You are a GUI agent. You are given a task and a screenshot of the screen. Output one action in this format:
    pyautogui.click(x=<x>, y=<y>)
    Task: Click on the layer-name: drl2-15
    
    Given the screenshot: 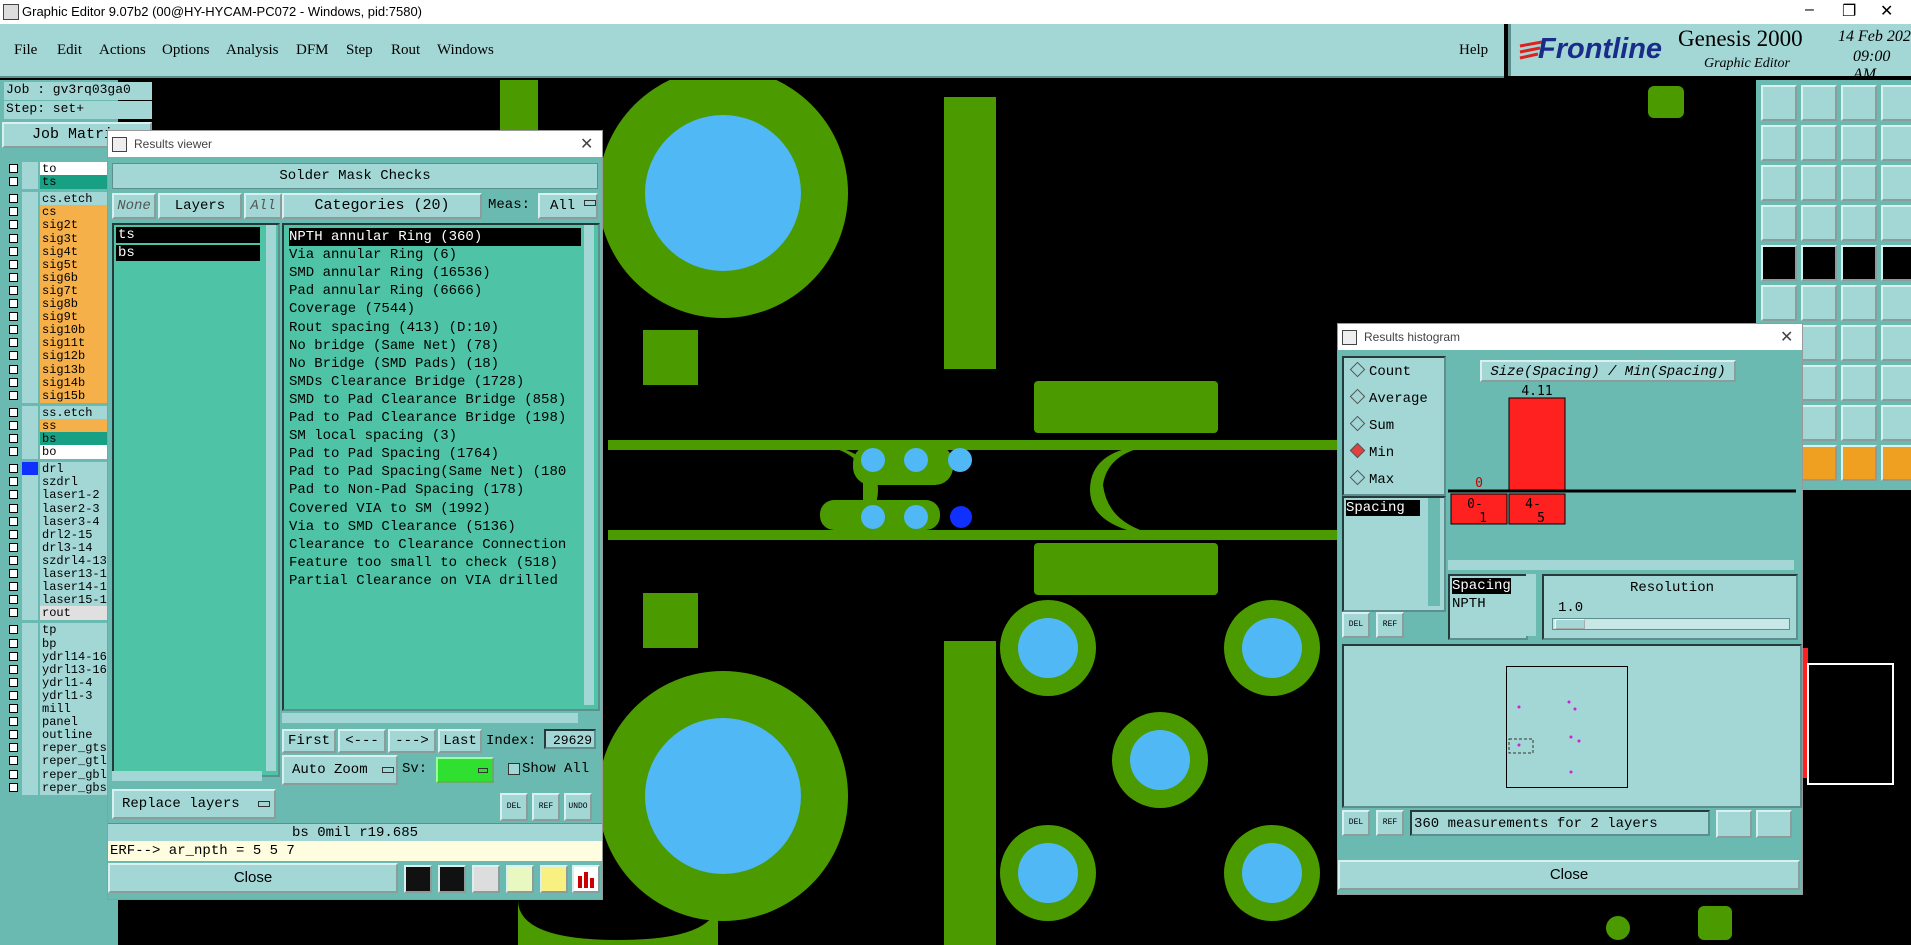 What is the action you would take?
    pyautogui.click(x=77, y=534)
    